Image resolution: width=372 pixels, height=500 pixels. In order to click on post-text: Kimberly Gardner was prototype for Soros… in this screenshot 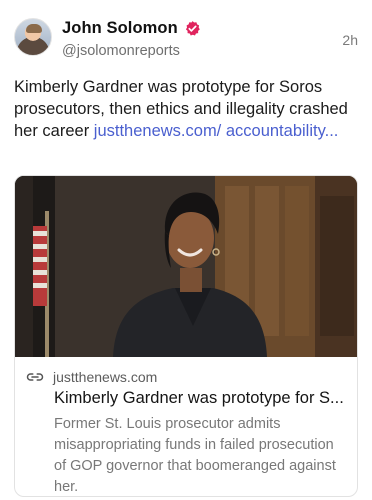, I will do `click(184, 109)`.